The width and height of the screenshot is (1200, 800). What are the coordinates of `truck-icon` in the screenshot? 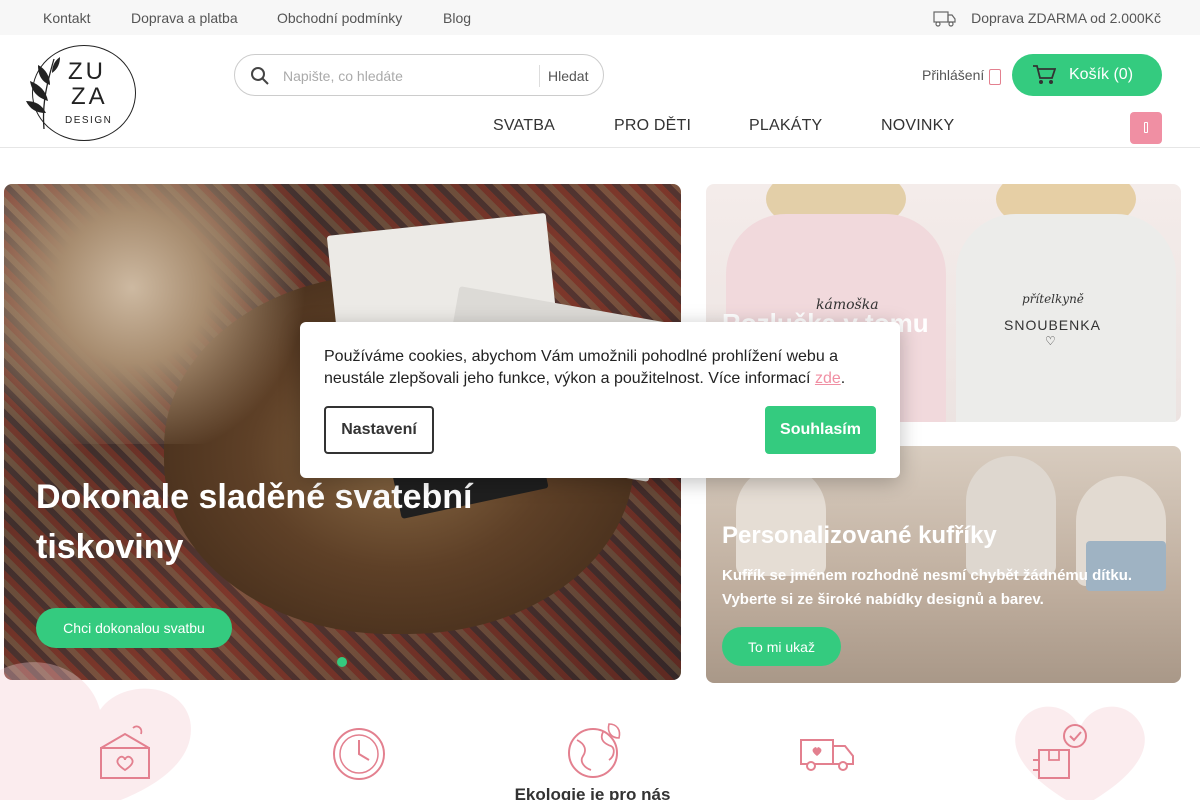 It's located at (944, 19).